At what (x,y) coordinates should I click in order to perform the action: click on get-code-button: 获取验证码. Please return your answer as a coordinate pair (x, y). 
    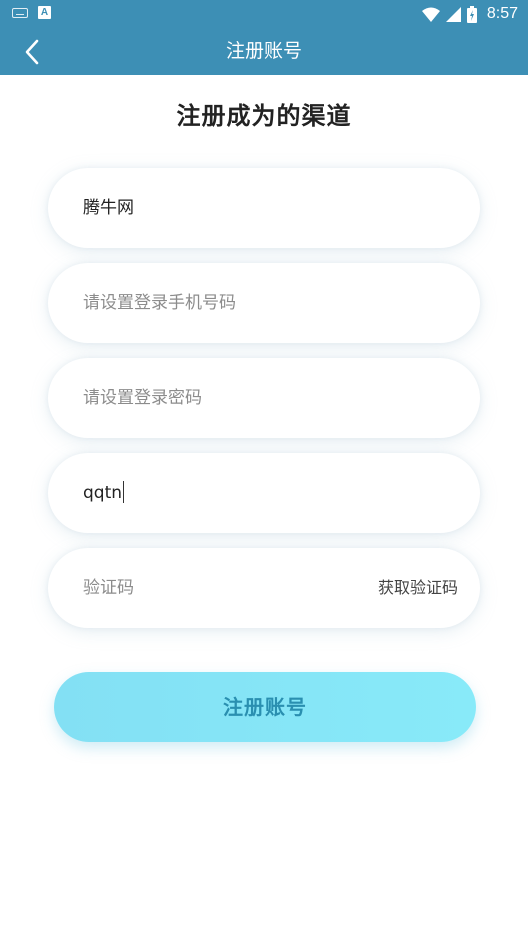
    Looking at the image, I should click on (418, 588).